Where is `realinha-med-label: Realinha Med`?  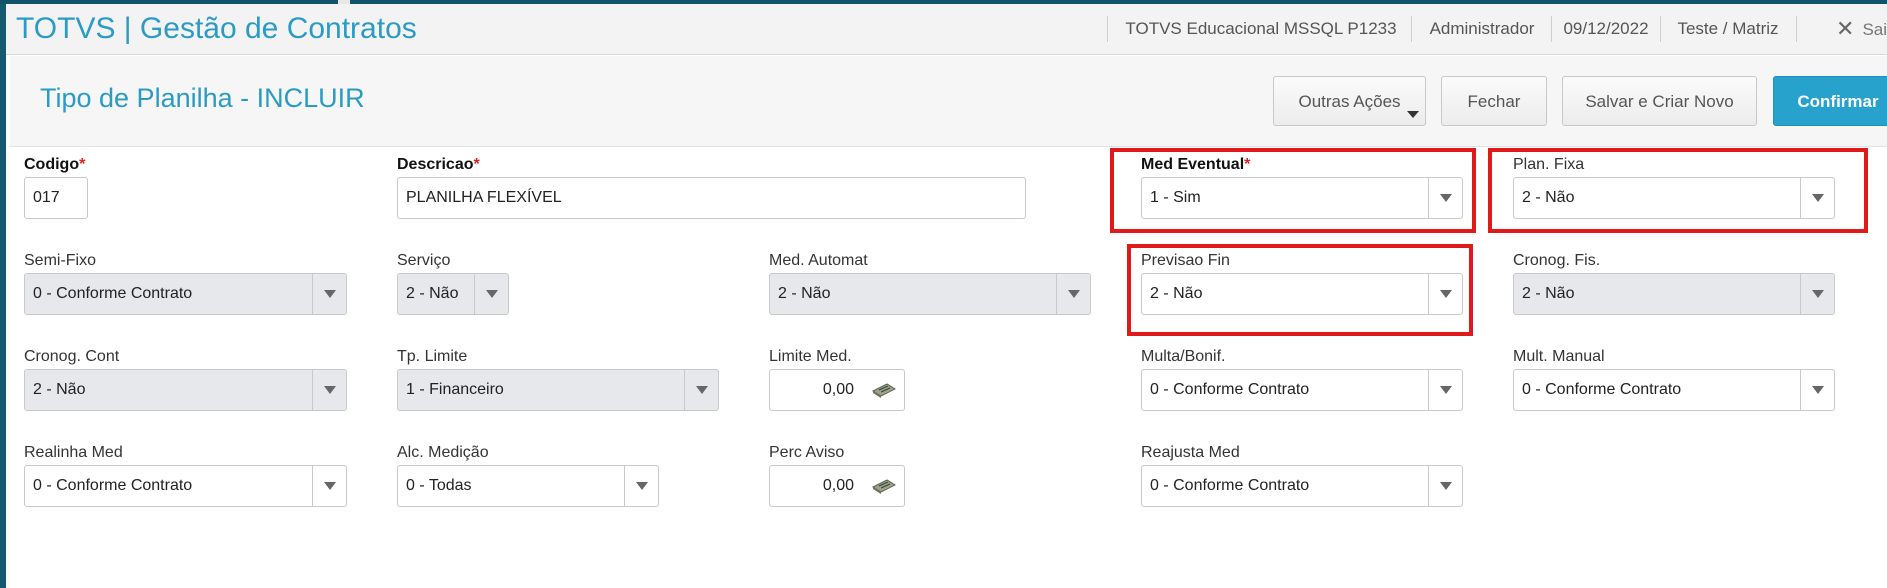 realinha-med-label: Realinha Med is located at coordinates (73, 452).